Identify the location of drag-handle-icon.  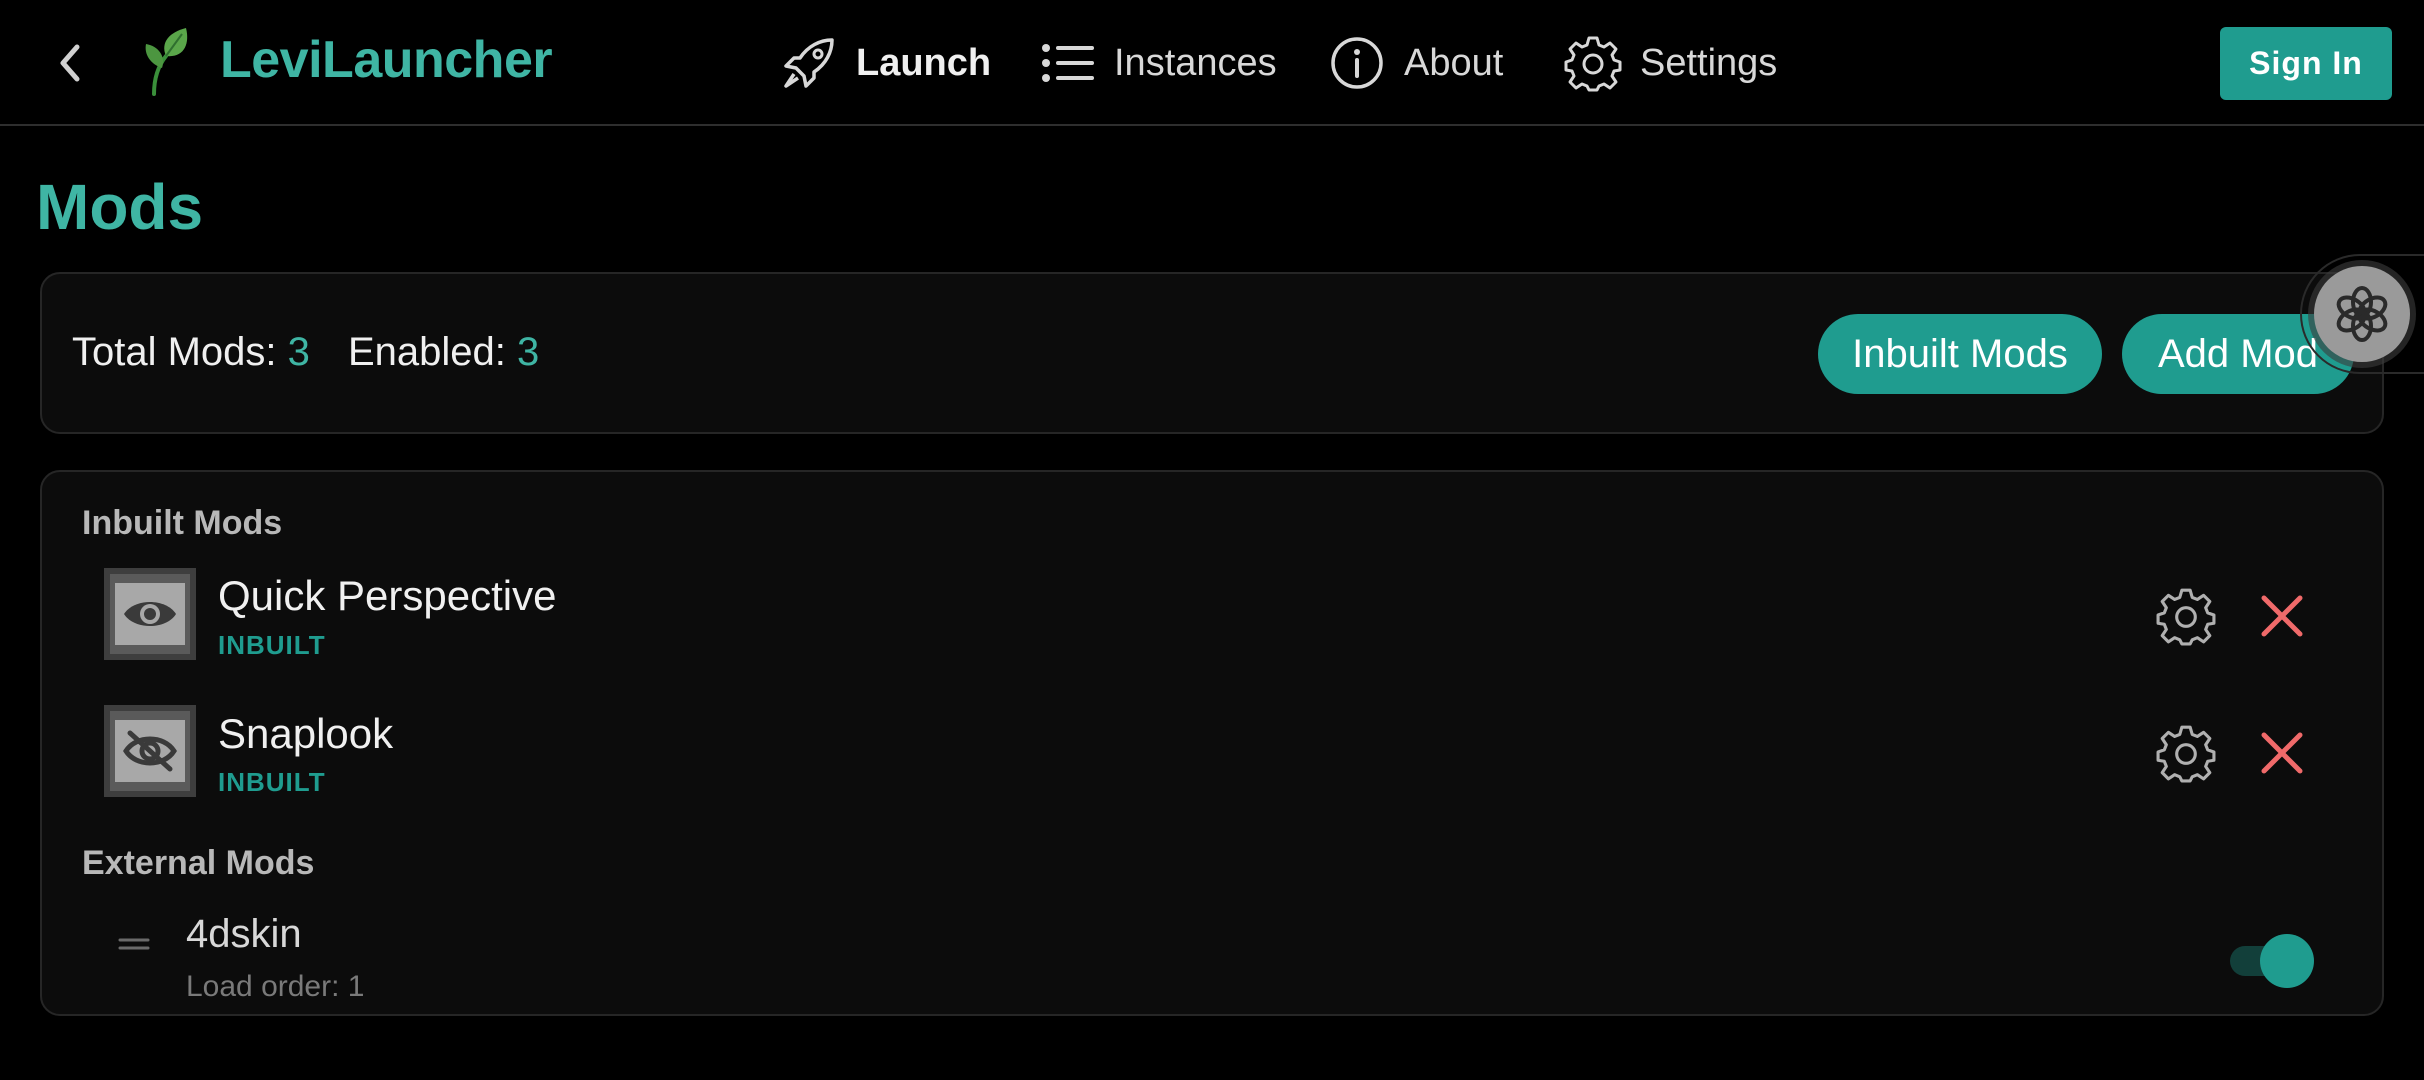
(134, 944).